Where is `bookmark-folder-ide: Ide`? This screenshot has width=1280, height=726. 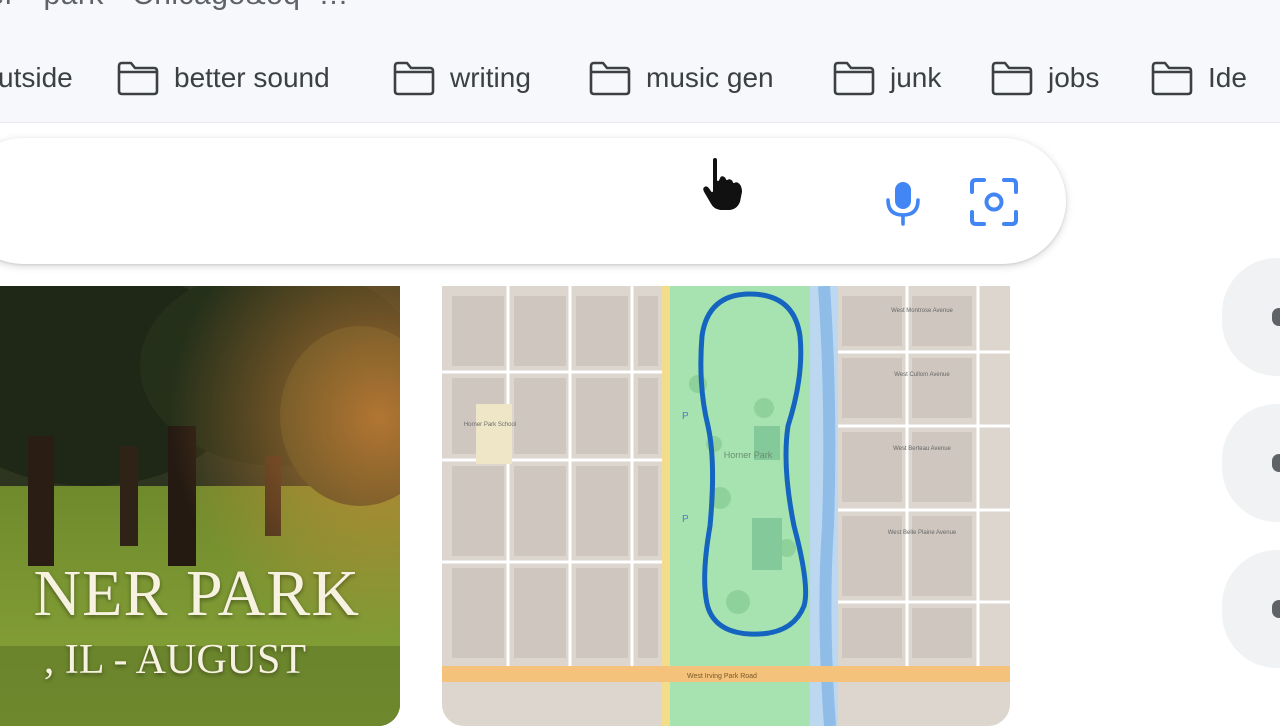 bookmark-folder-ide: Ide is located at coordinates (1198, 78).